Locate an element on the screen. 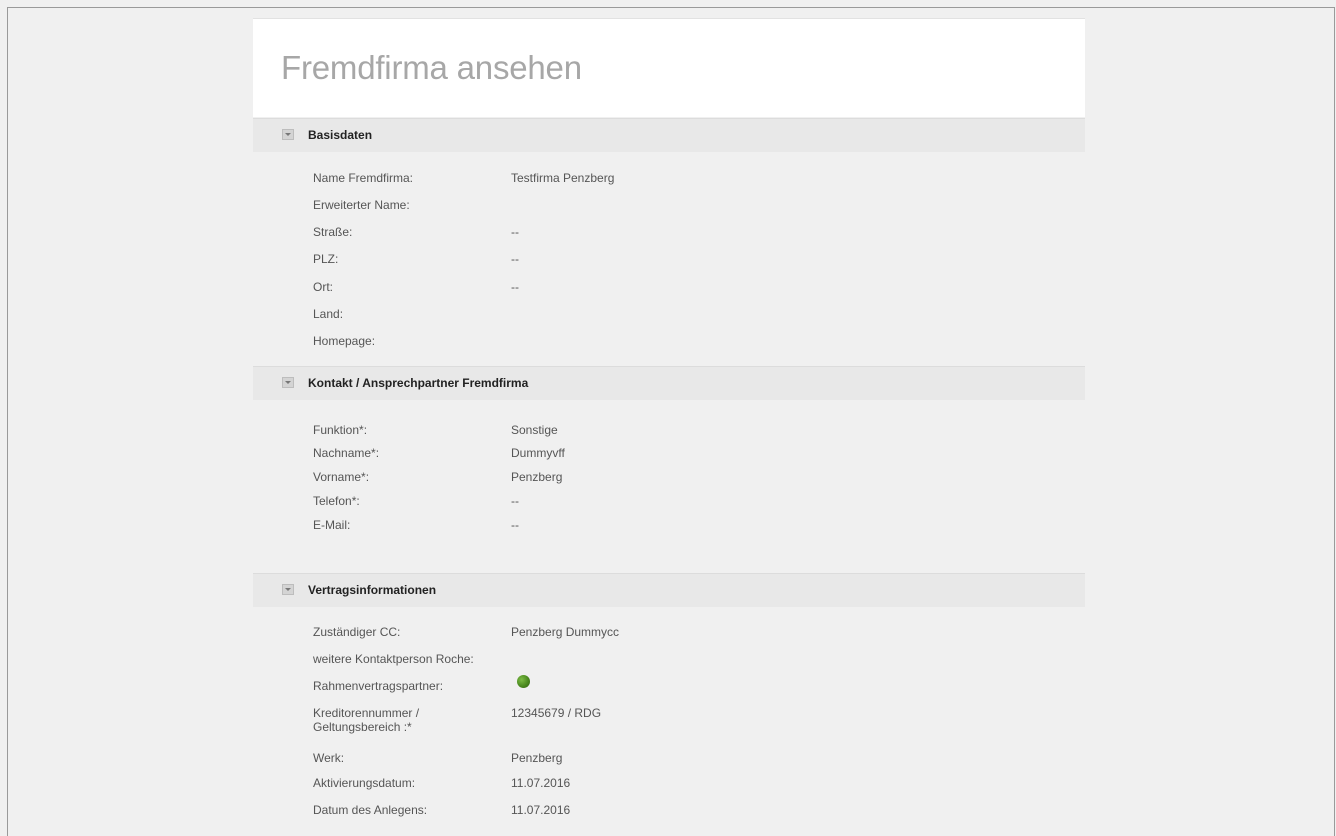 This screenshot has height=836, width=1336. section-label: Vertragsinformationen is located at coordinates (372, 590).